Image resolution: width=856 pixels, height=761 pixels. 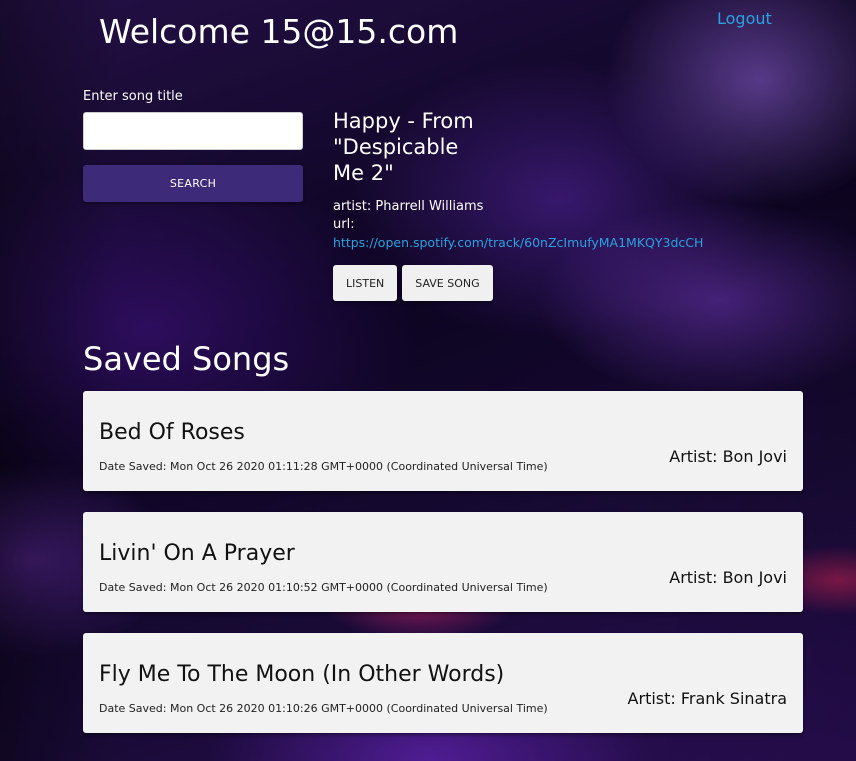 I want to click on result-url-label: url:, so click(x=344, y=224).